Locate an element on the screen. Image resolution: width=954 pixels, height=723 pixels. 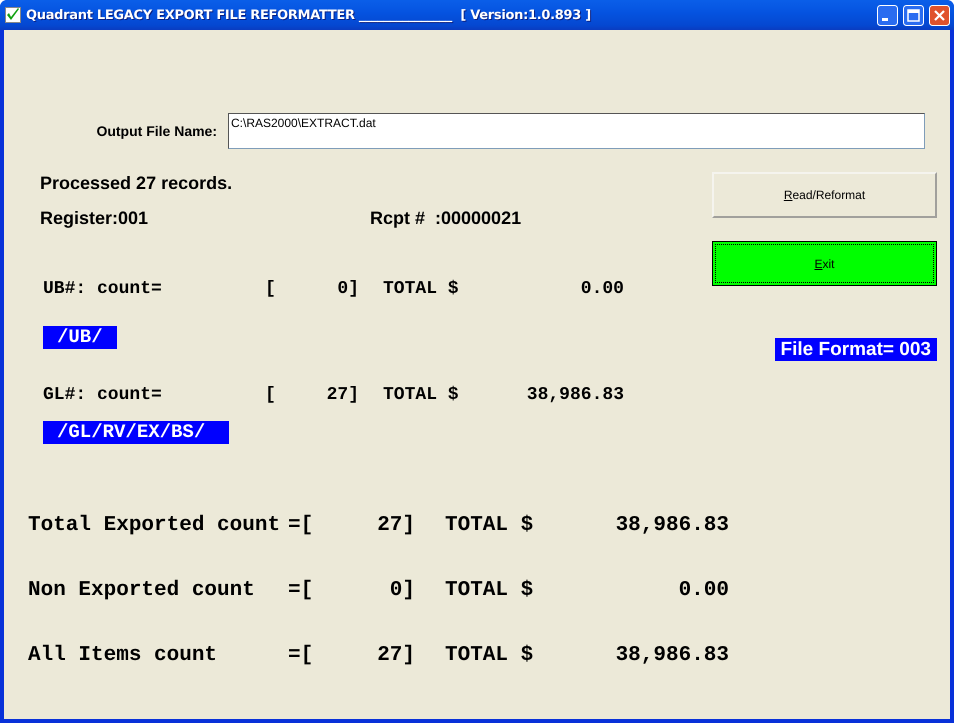
output-file-field: C:\RAS2000\EXTRACT.dat is located at coordinates (576, 131).